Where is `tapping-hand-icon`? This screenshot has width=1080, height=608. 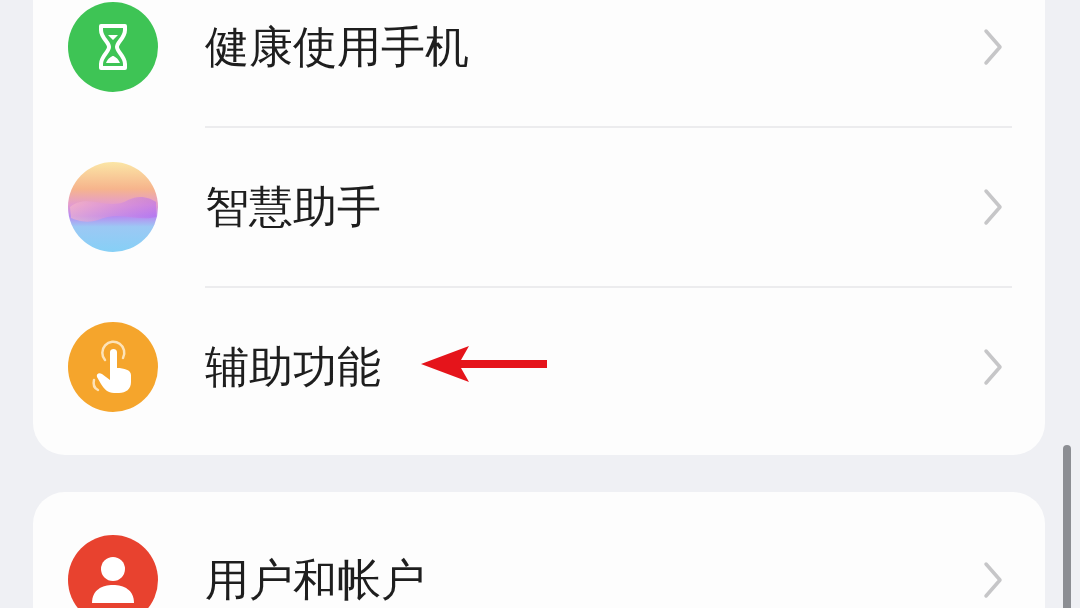
tapping-hand-icon is located at coordinates (113, 367).